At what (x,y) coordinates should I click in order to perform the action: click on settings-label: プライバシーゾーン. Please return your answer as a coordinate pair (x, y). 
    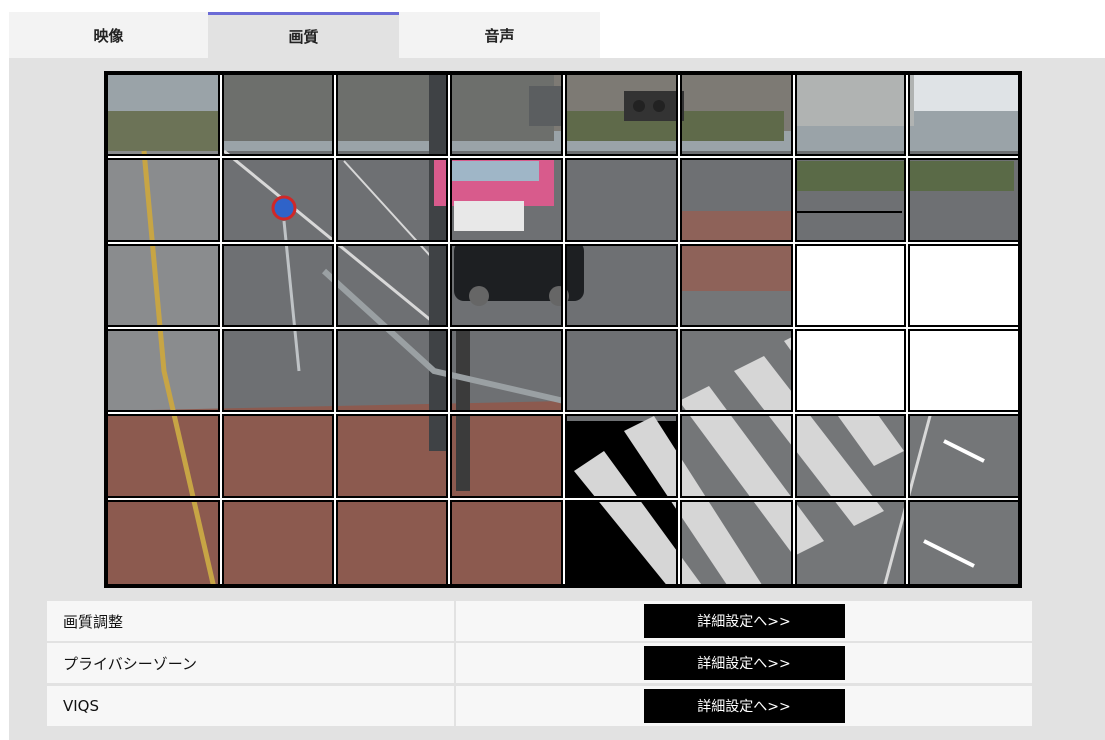
    Looking at the image, I should click on (251, 663).